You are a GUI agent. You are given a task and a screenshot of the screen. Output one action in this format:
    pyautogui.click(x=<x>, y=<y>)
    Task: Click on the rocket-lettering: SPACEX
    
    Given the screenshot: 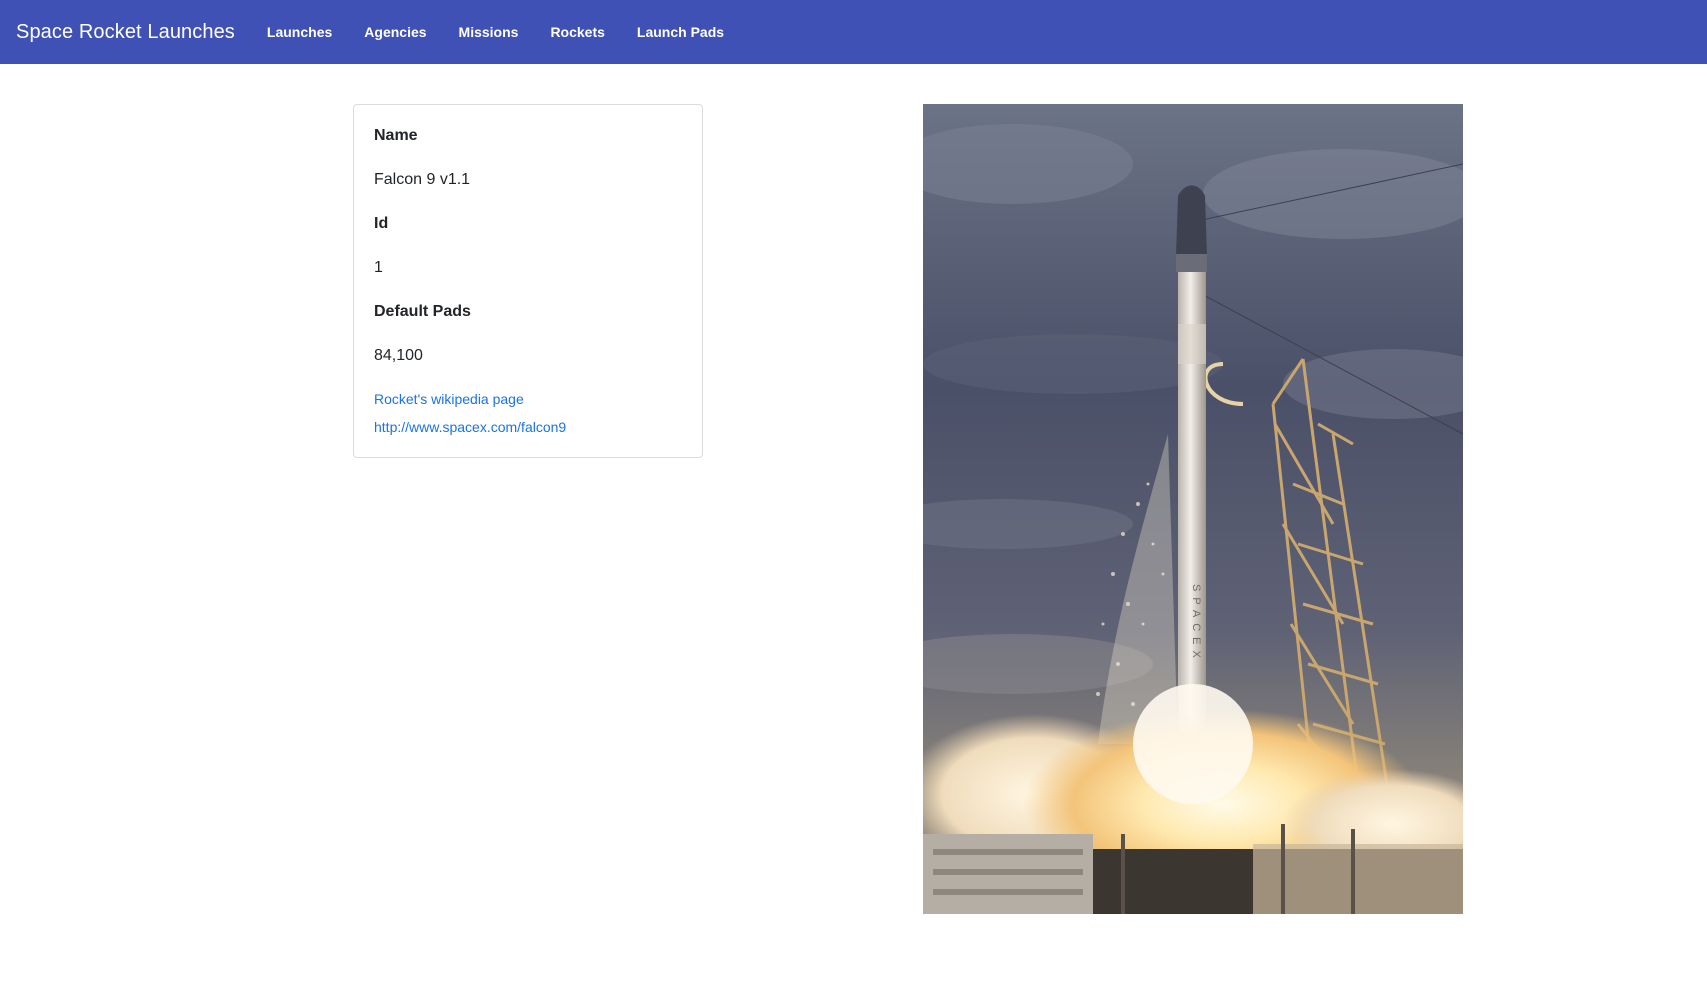 What is the action you would take?
    pyautogui.click(x=1196, y=624)
    